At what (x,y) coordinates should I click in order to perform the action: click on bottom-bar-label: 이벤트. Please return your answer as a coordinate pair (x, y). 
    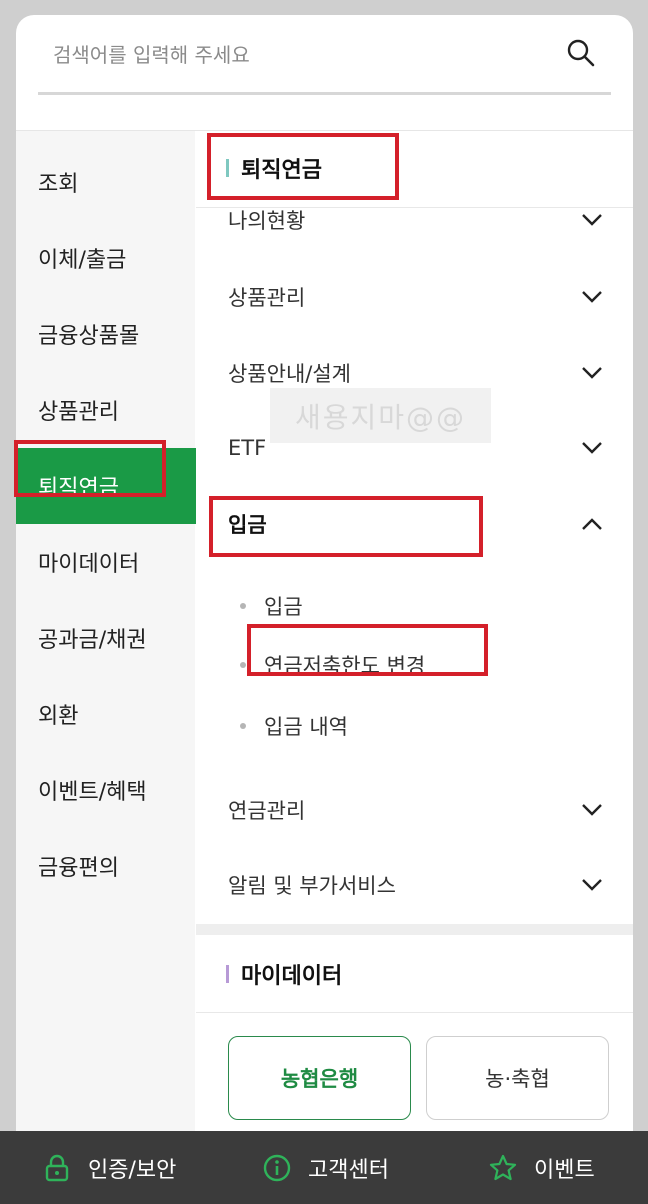
    Looking at the image, I should click on (564, 1170).